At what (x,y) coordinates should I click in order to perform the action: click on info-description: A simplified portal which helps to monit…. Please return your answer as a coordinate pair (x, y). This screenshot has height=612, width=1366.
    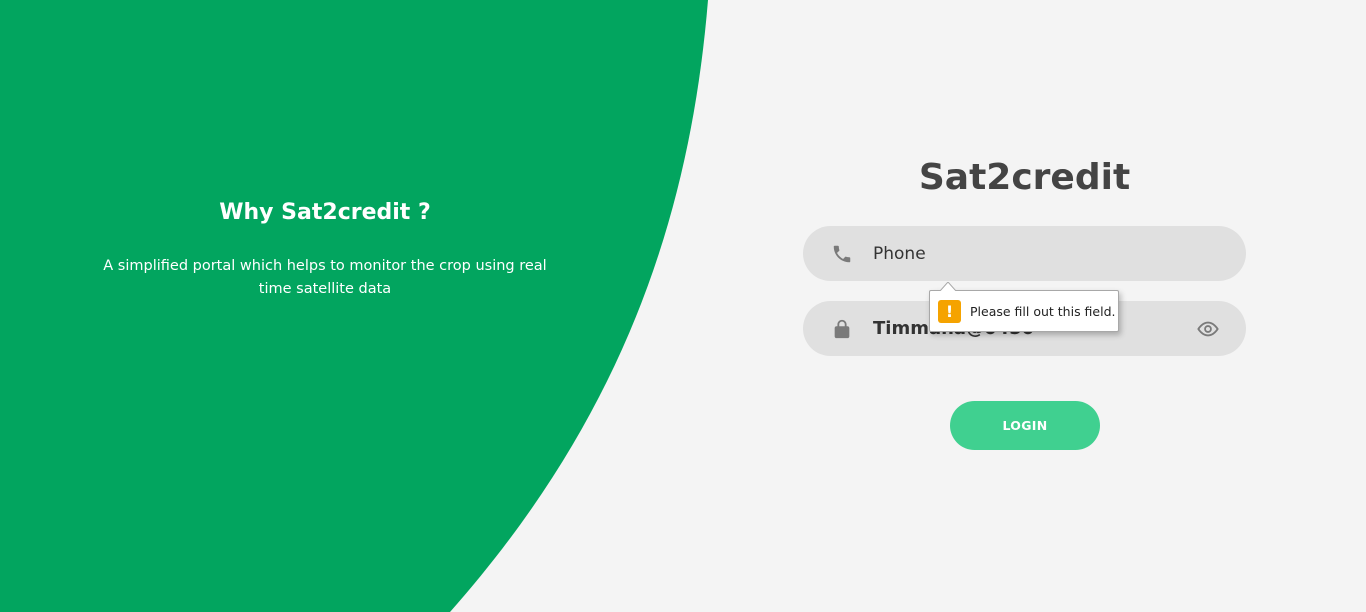
    Looking at the image, I should click on (325, 277).